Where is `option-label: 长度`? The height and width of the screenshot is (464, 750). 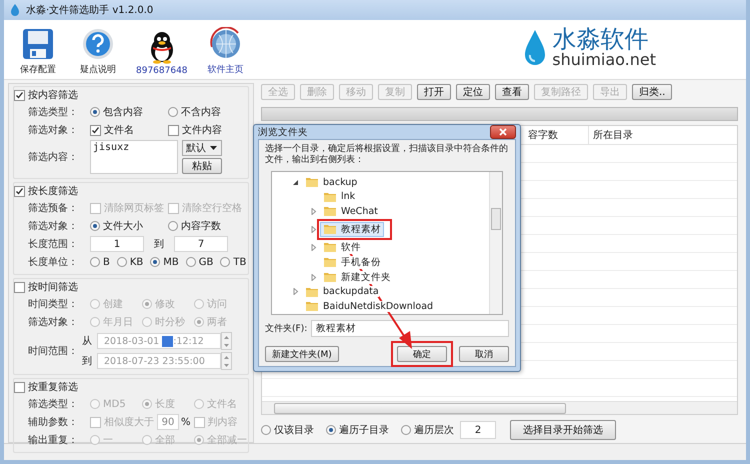 option-label: 长度 is located at coordinates (165, 404).